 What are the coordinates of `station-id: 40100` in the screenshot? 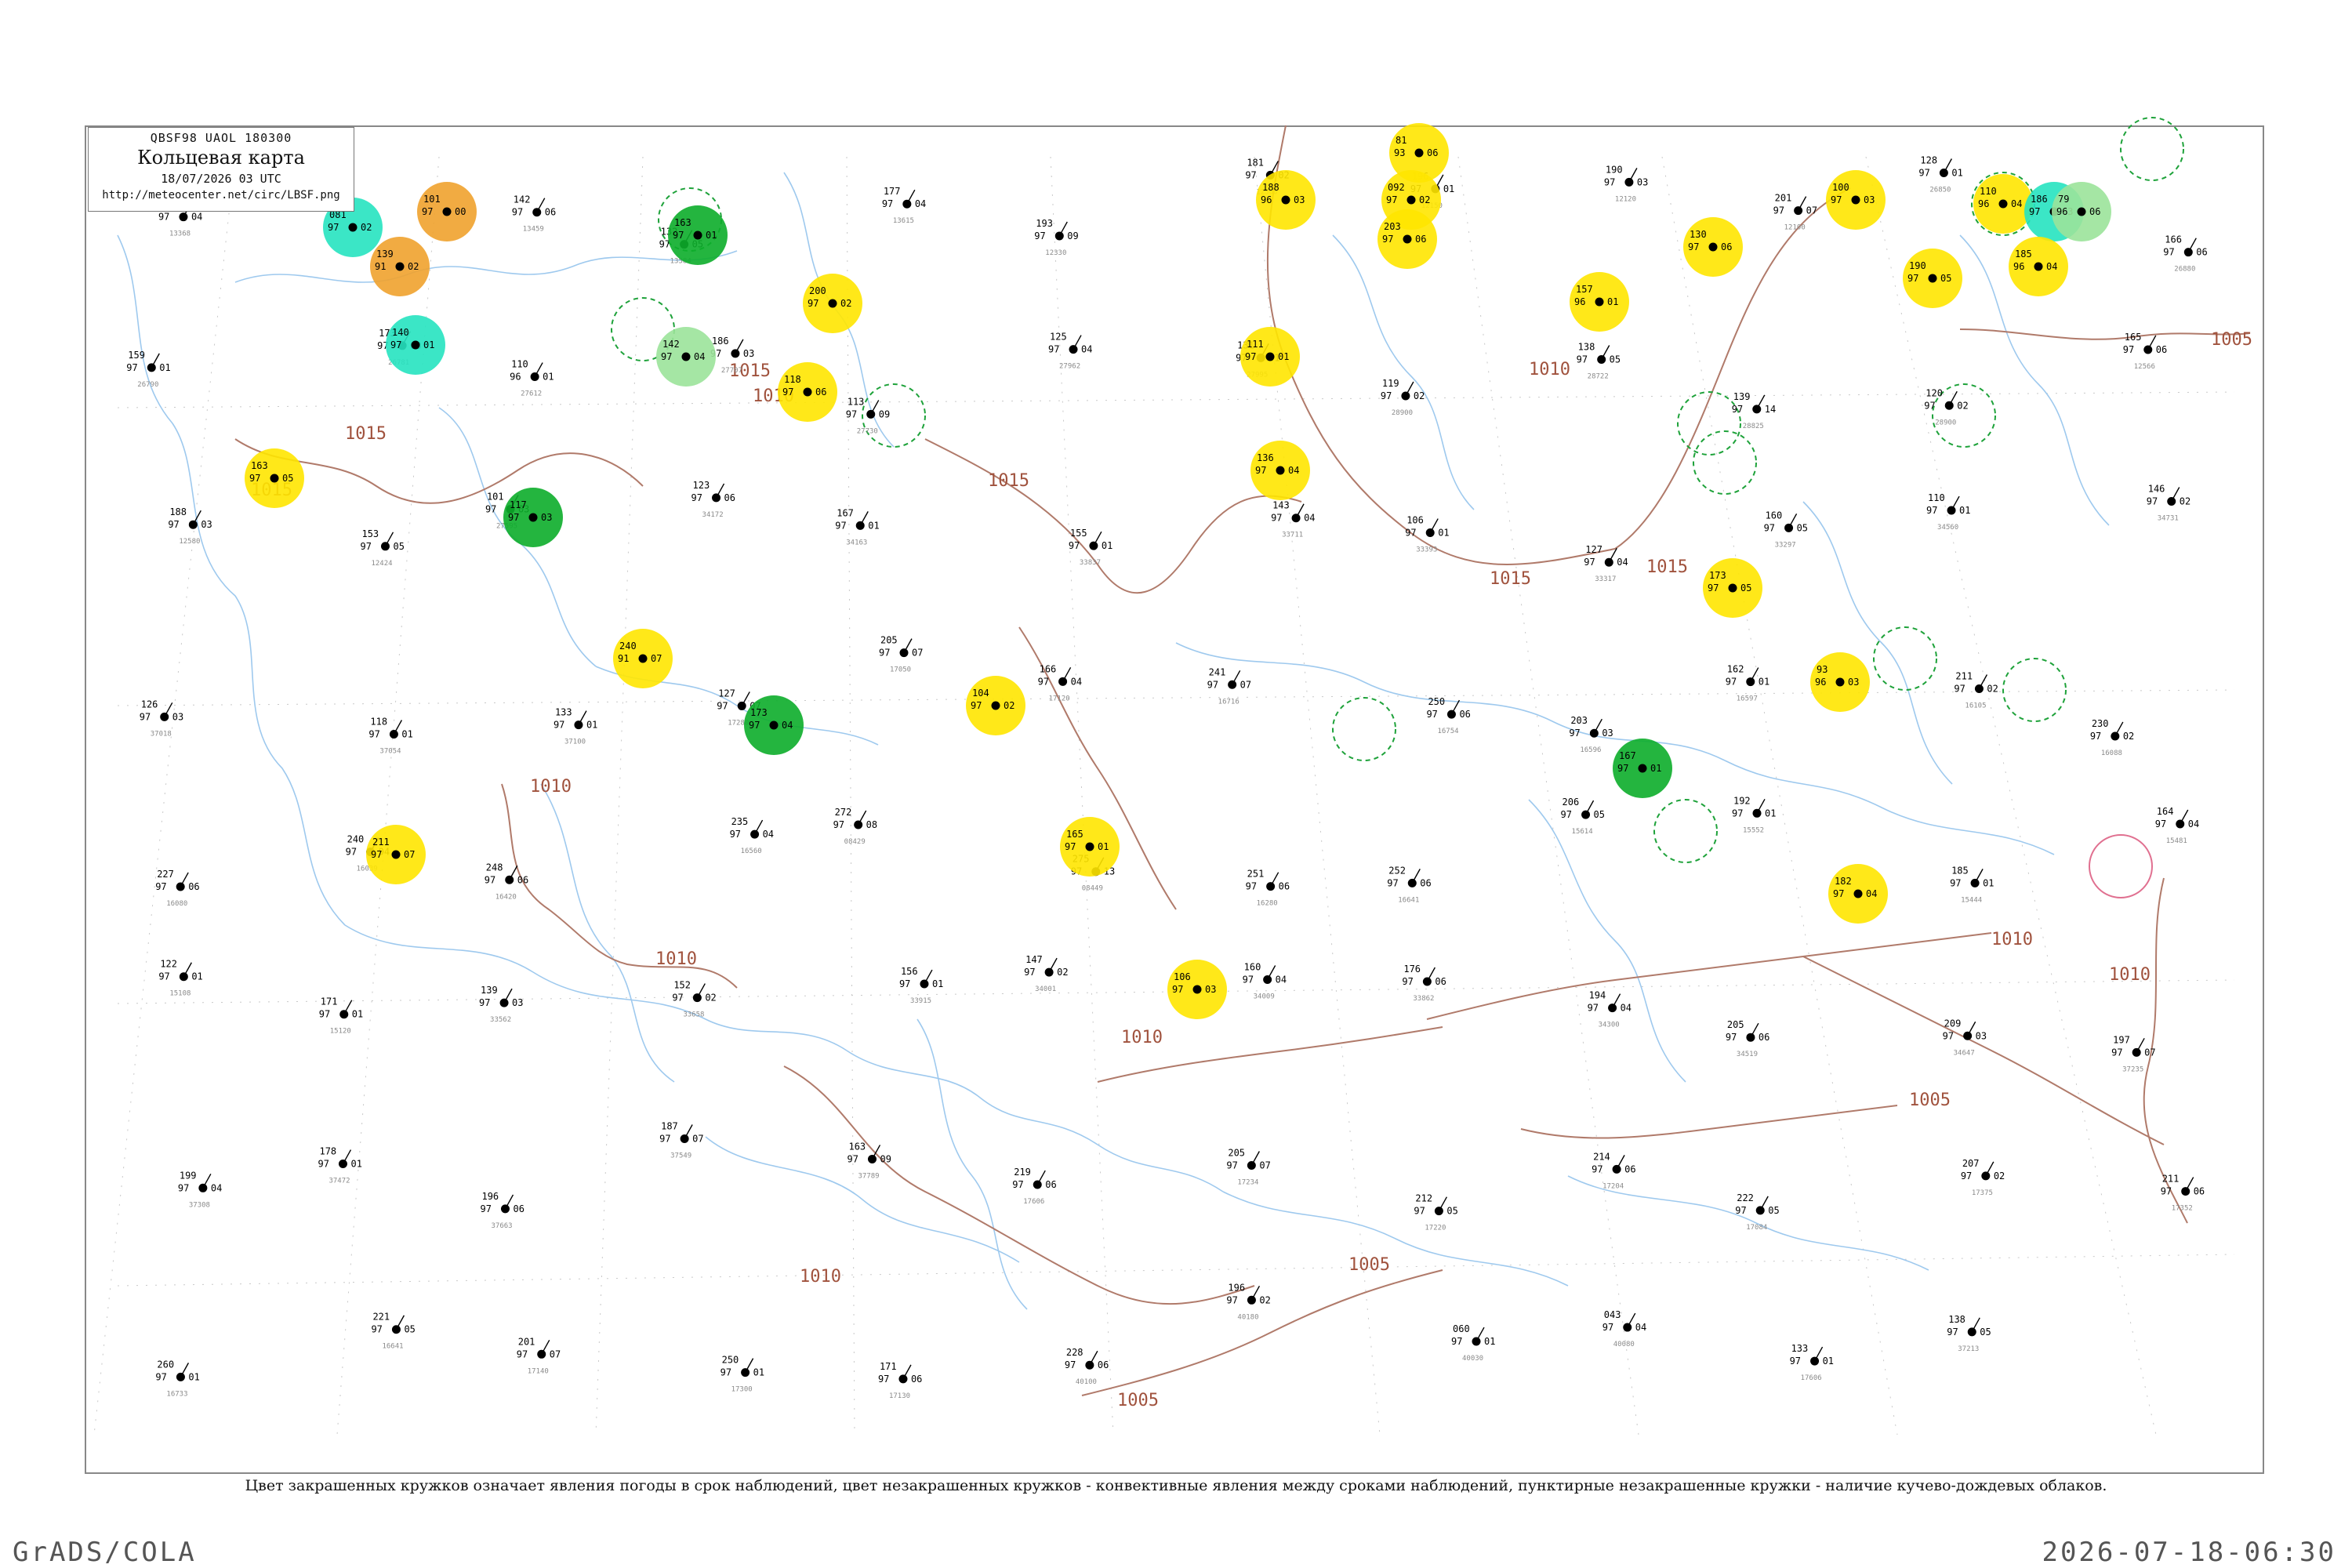 It's located at (1086, 1382).